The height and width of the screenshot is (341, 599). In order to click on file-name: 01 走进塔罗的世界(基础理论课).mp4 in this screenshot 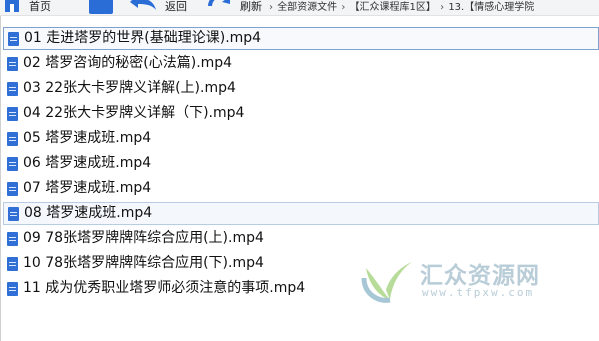, I will do `click(143, 38)`.